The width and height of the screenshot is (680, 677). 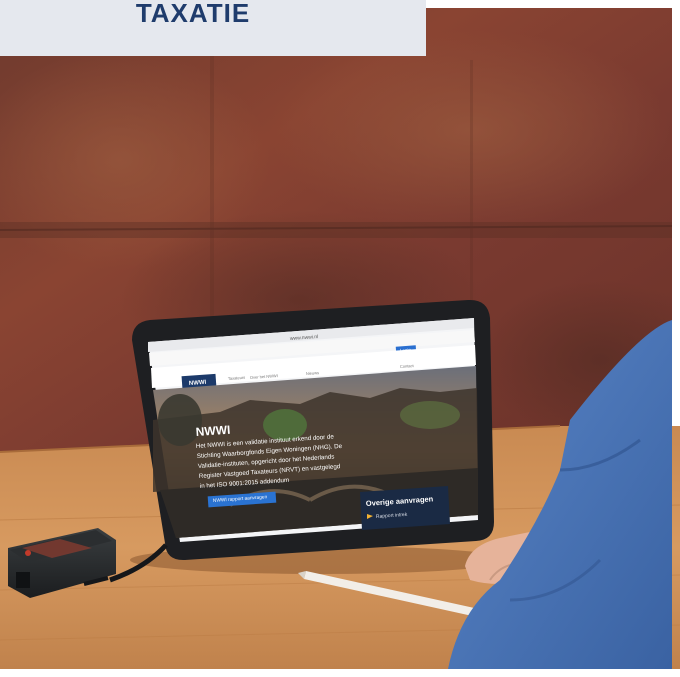 I want to click on site-logo: NWWI, so click(x=198, y=383).